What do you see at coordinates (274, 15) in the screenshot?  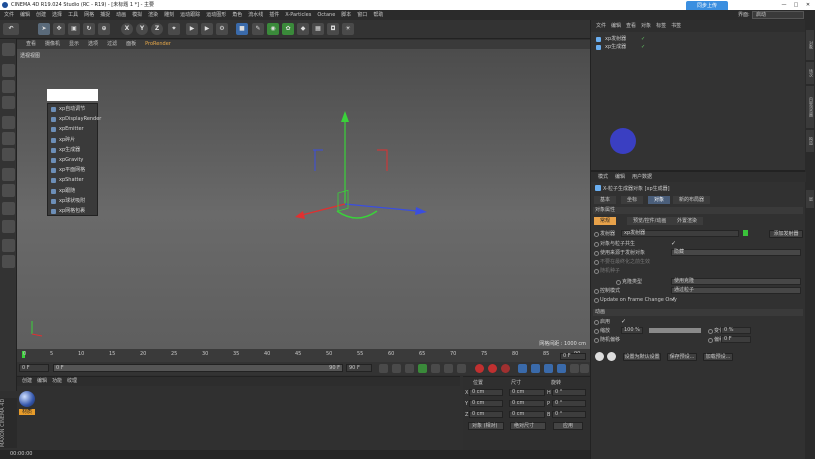 I see `menu-plugins: 插件` at bounding box center [274, 15].